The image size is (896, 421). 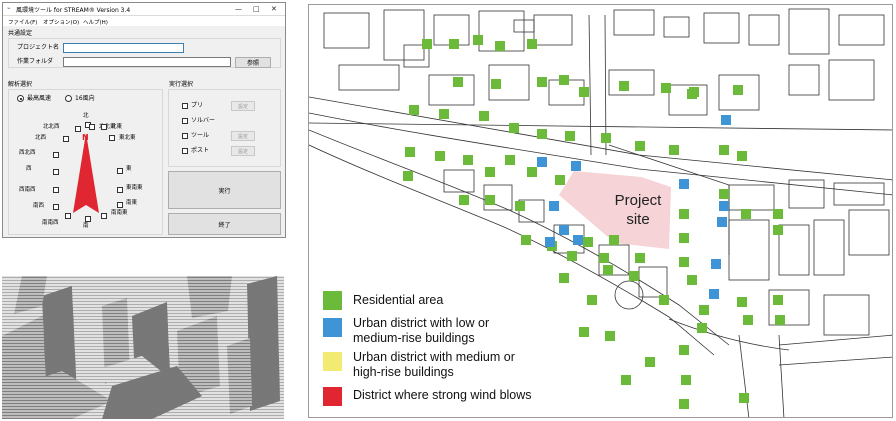 I want to click on run-button: 実行, so click(x=224, y=190).